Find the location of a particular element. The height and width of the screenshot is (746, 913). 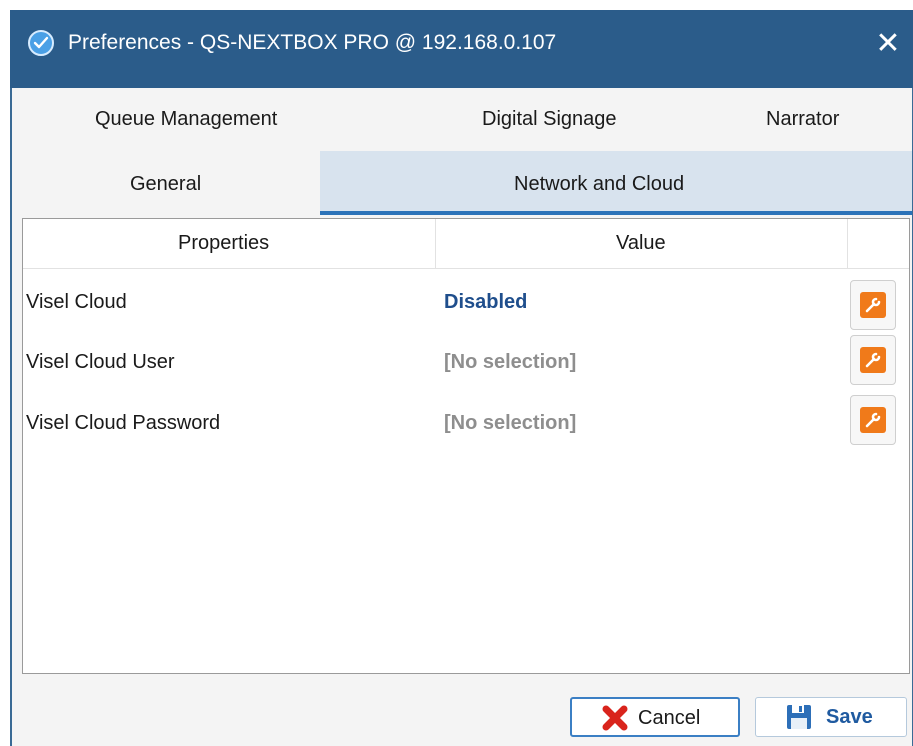

cancel-button: Cancel is located at coordinates (655, 717).